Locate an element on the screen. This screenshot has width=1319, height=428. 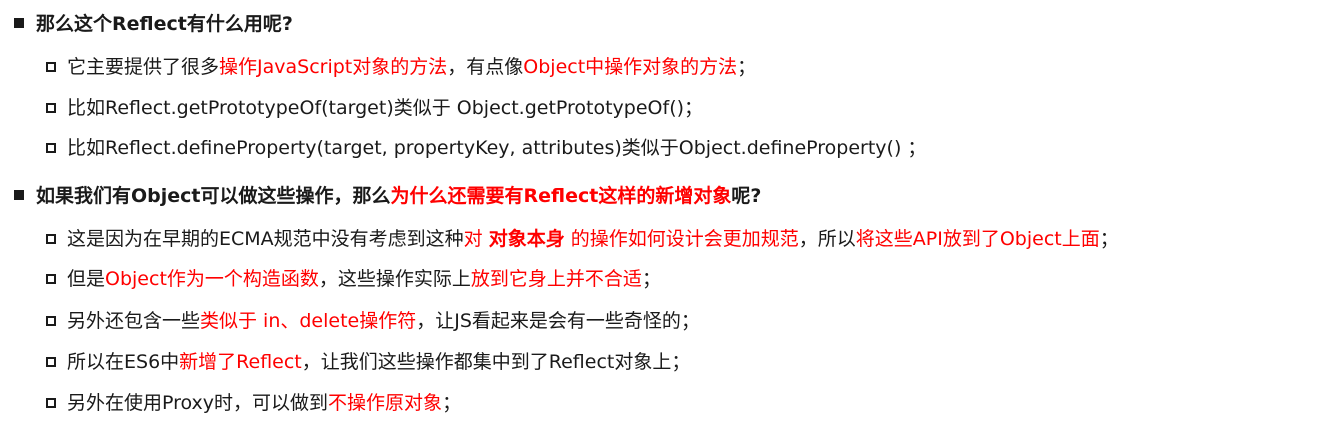
section-2-item-3: 另外还包含一些类似于 in、delete操作符，让JS看起来是会有一些奇怪的； is located at coordinates (373, 321).